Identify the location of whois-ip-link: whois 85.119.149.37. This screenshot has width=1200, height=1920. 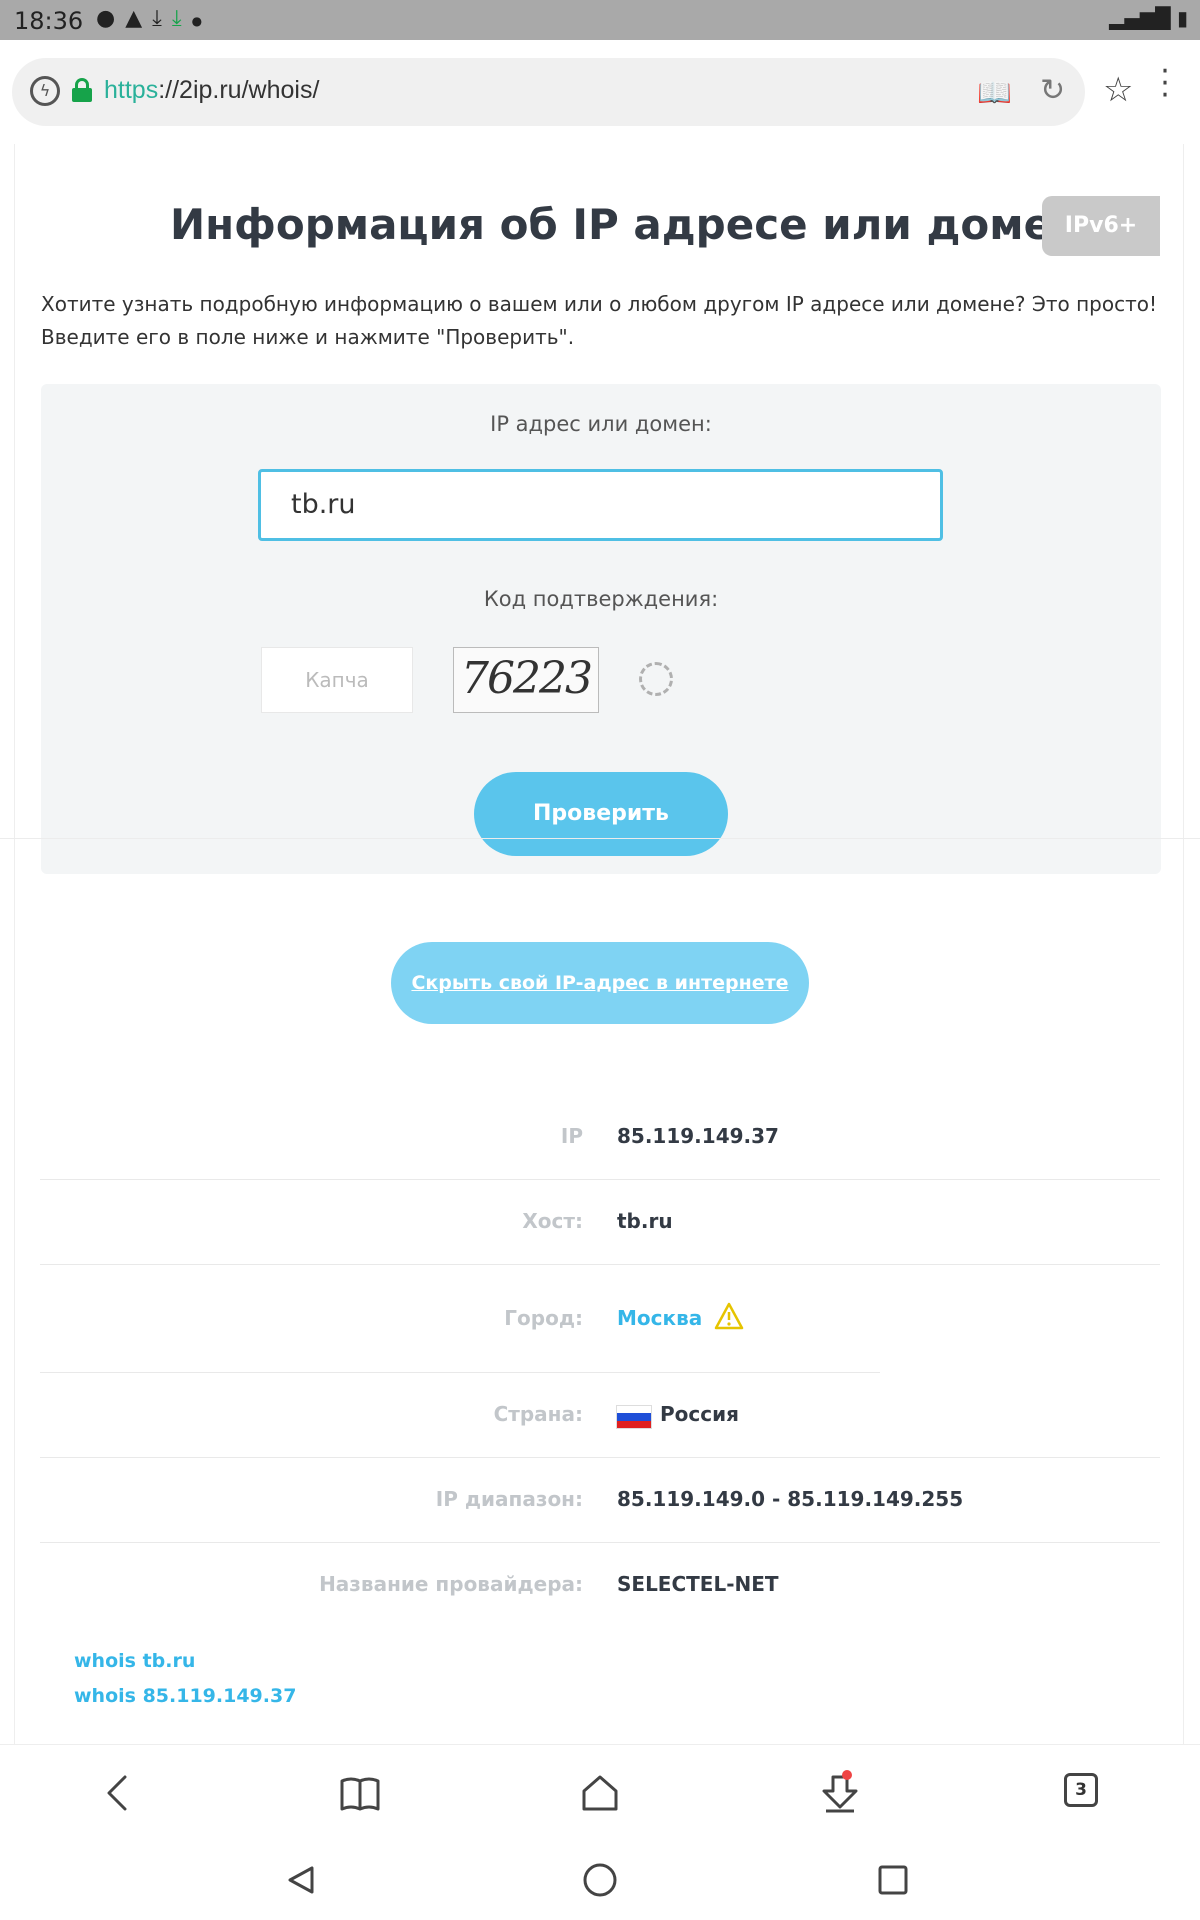
(185, 1696).